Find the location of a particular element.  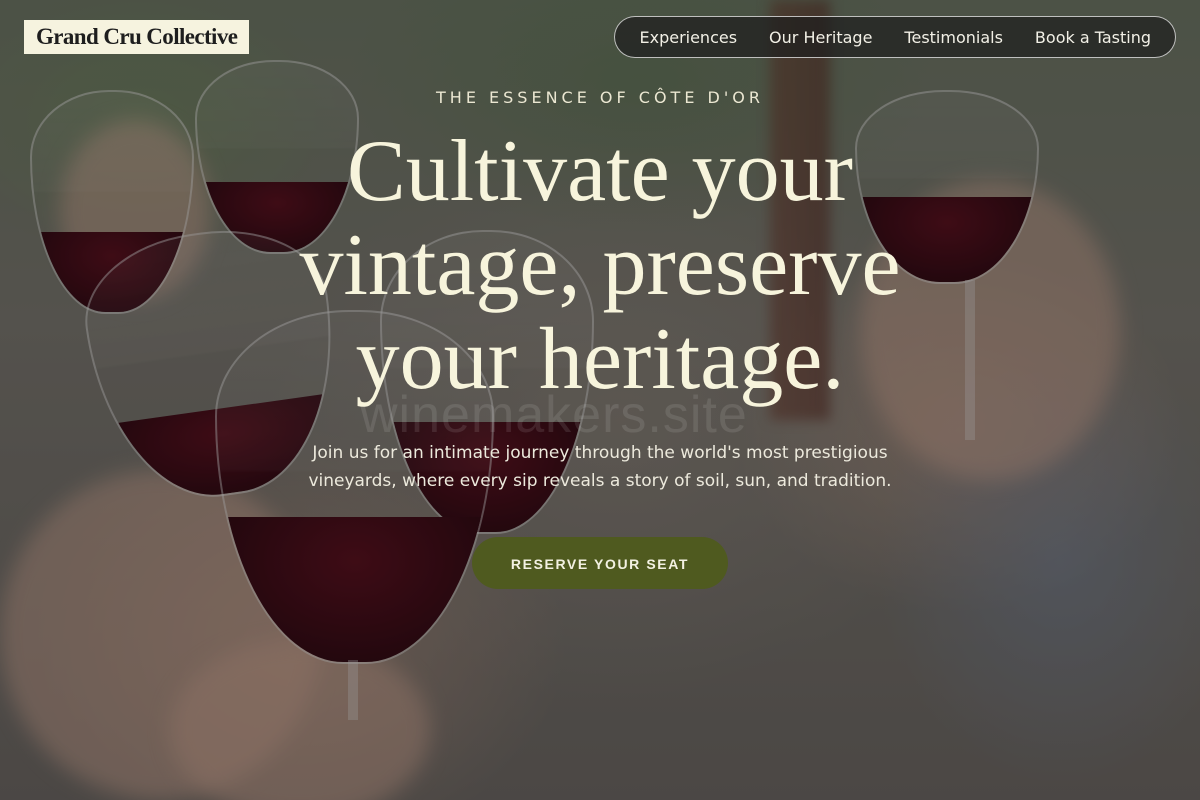

reserve-seat-button: RESERVE YOUR SEAT is located at coordinates (600, 563).